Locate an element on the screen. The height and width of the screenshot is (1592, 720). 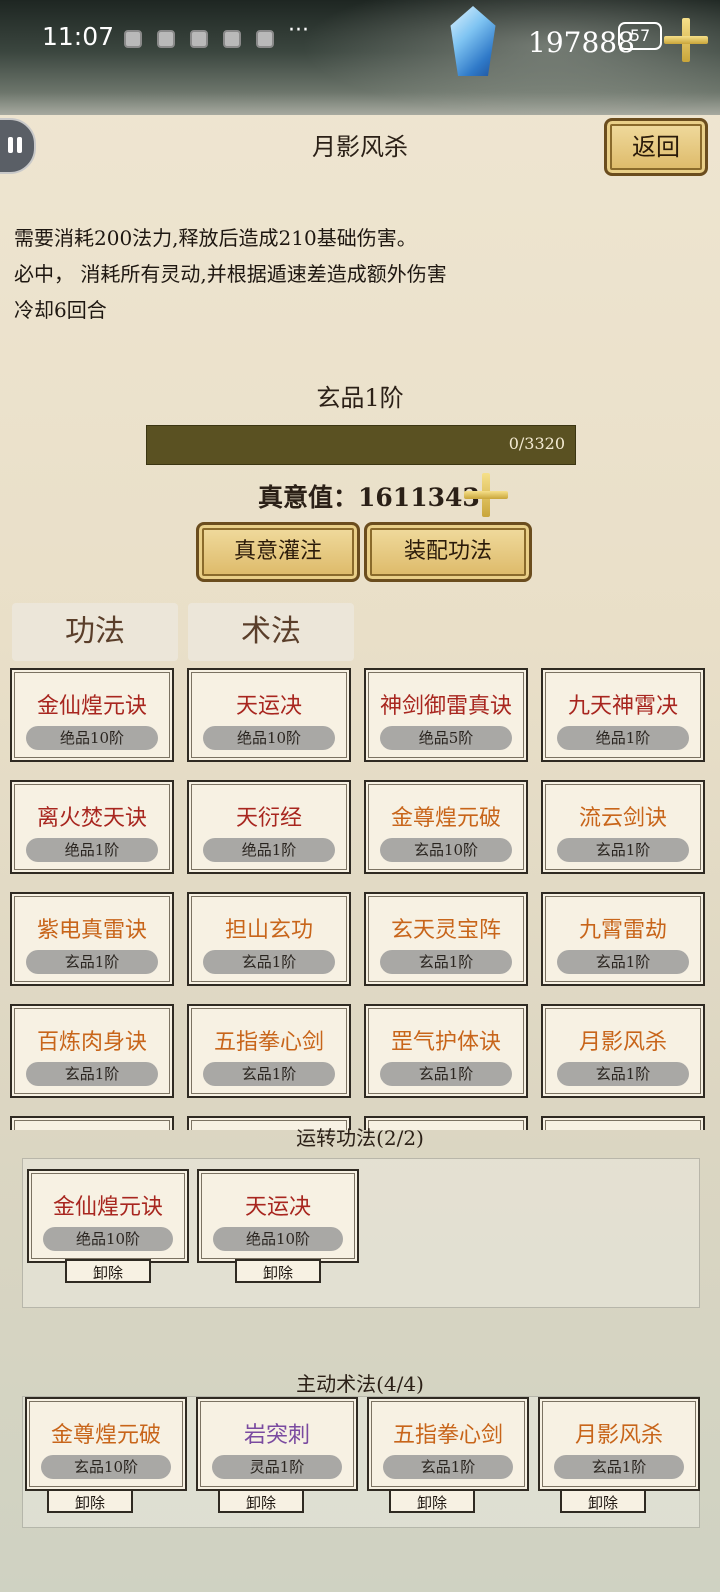
skill-card: 离火焚天诀绝品1阶 is located at coordinates (92, 827).